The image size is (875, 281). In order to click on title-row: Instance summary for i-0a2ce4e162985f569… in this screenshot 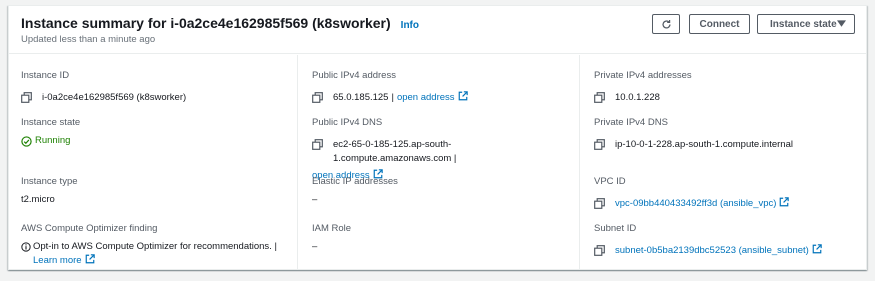, I will do `click(220, 23)`.